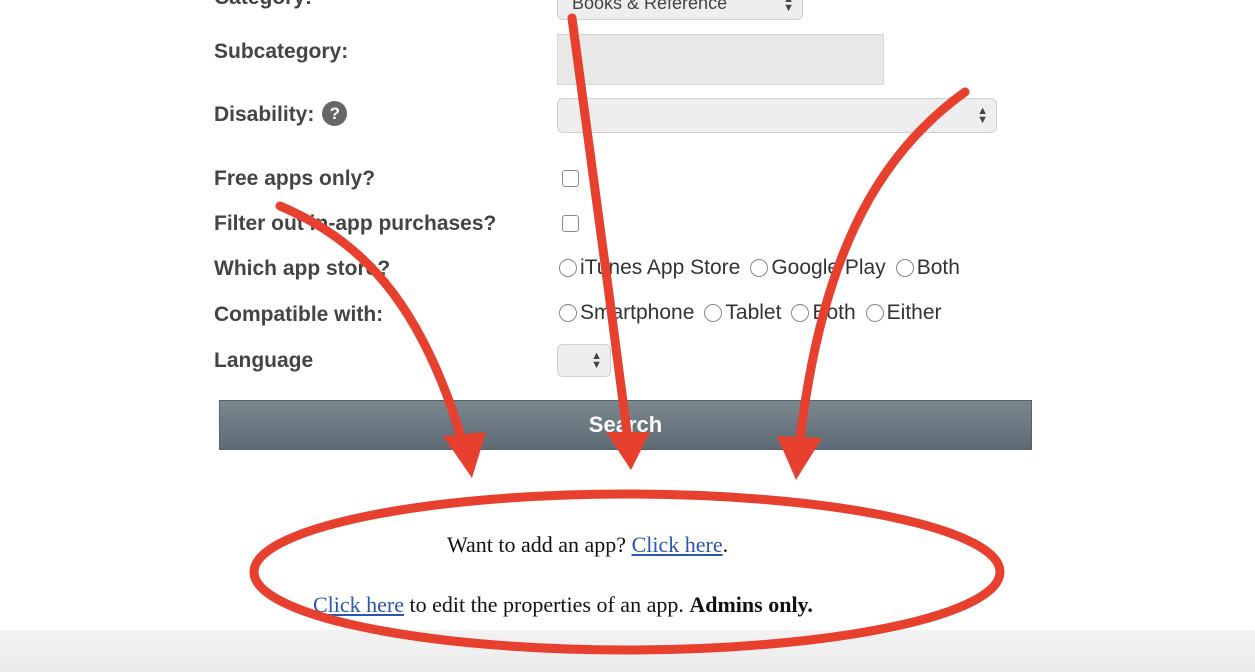 The image size is (1255, 672). I want to click on add-app-message: Want to add an app? Click here., so click(587, 545).